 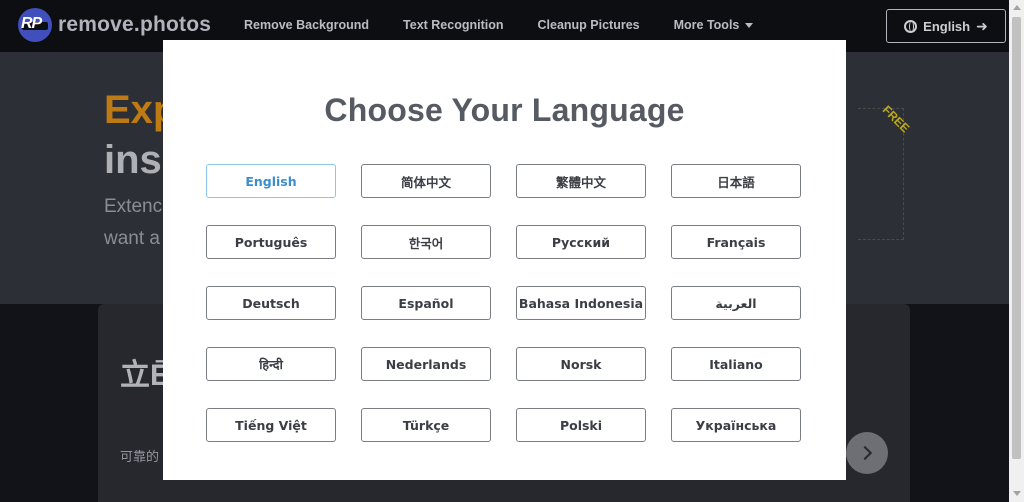 I want to click on language-option: 한국어, so click(x=426, y=242).